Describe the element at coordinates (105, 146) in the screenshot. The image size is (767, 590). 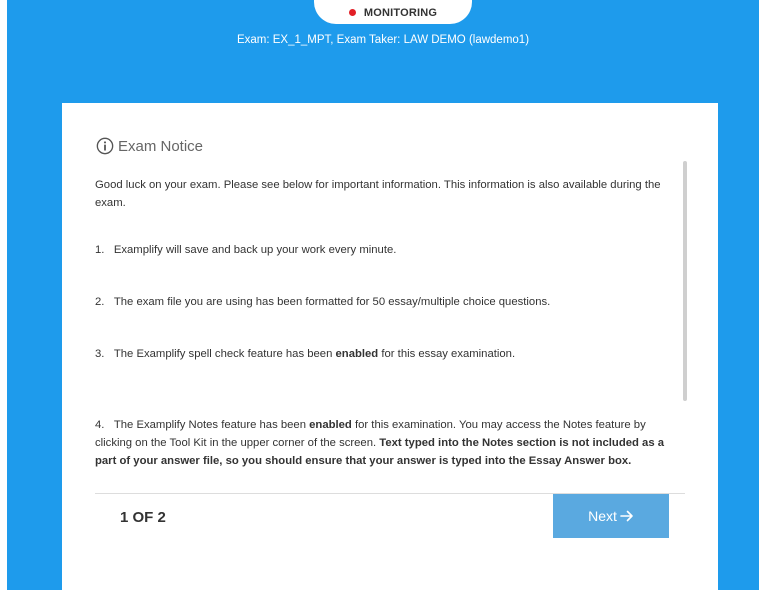
I see `info-icon` at that location.